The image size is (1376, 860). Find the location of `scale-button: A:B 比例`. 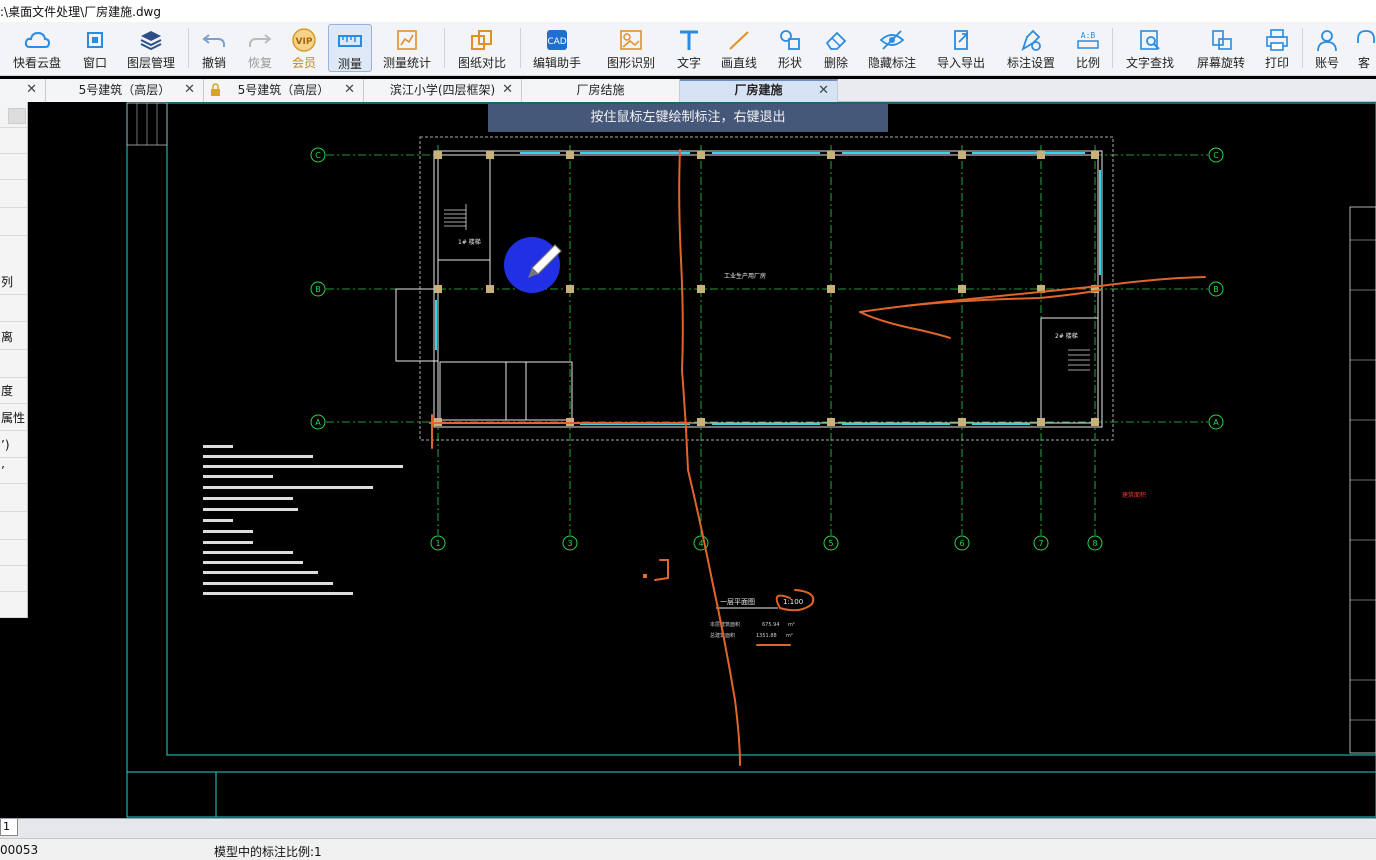

scale-button: A:B 比例 is located at coordinates (1088, 48).